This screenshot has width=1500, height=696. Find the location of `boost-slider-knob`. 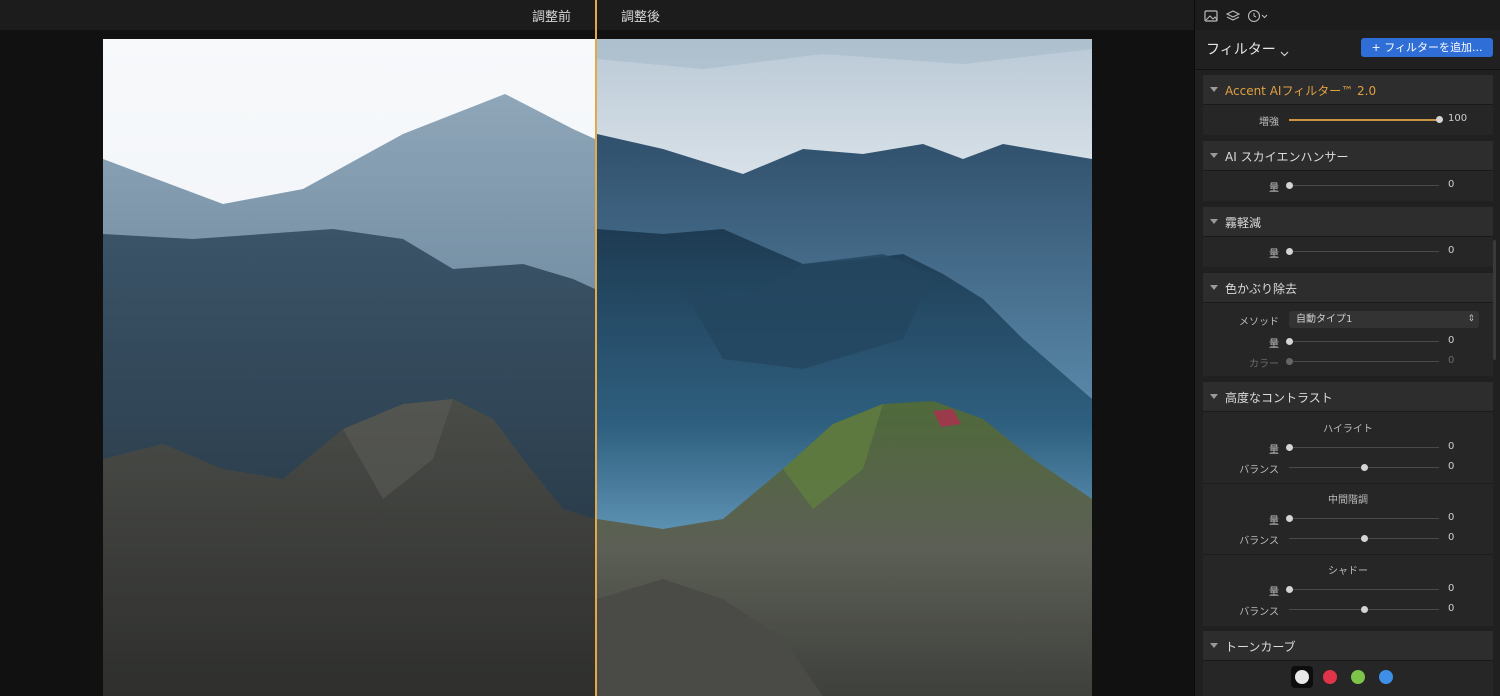

boost-slider-knob is located at coordinates (1439, 119).